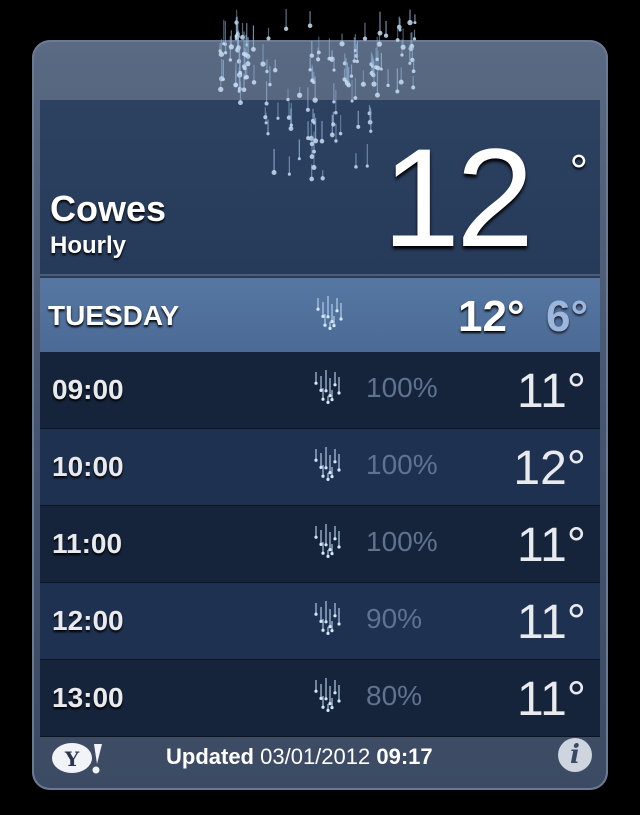 The width and height of the screenshot is (640, 815). What do you see at coordinates (87, 543) in the screenshot?
I see `hour-time: 11:00` at bounding box center [87, 543].